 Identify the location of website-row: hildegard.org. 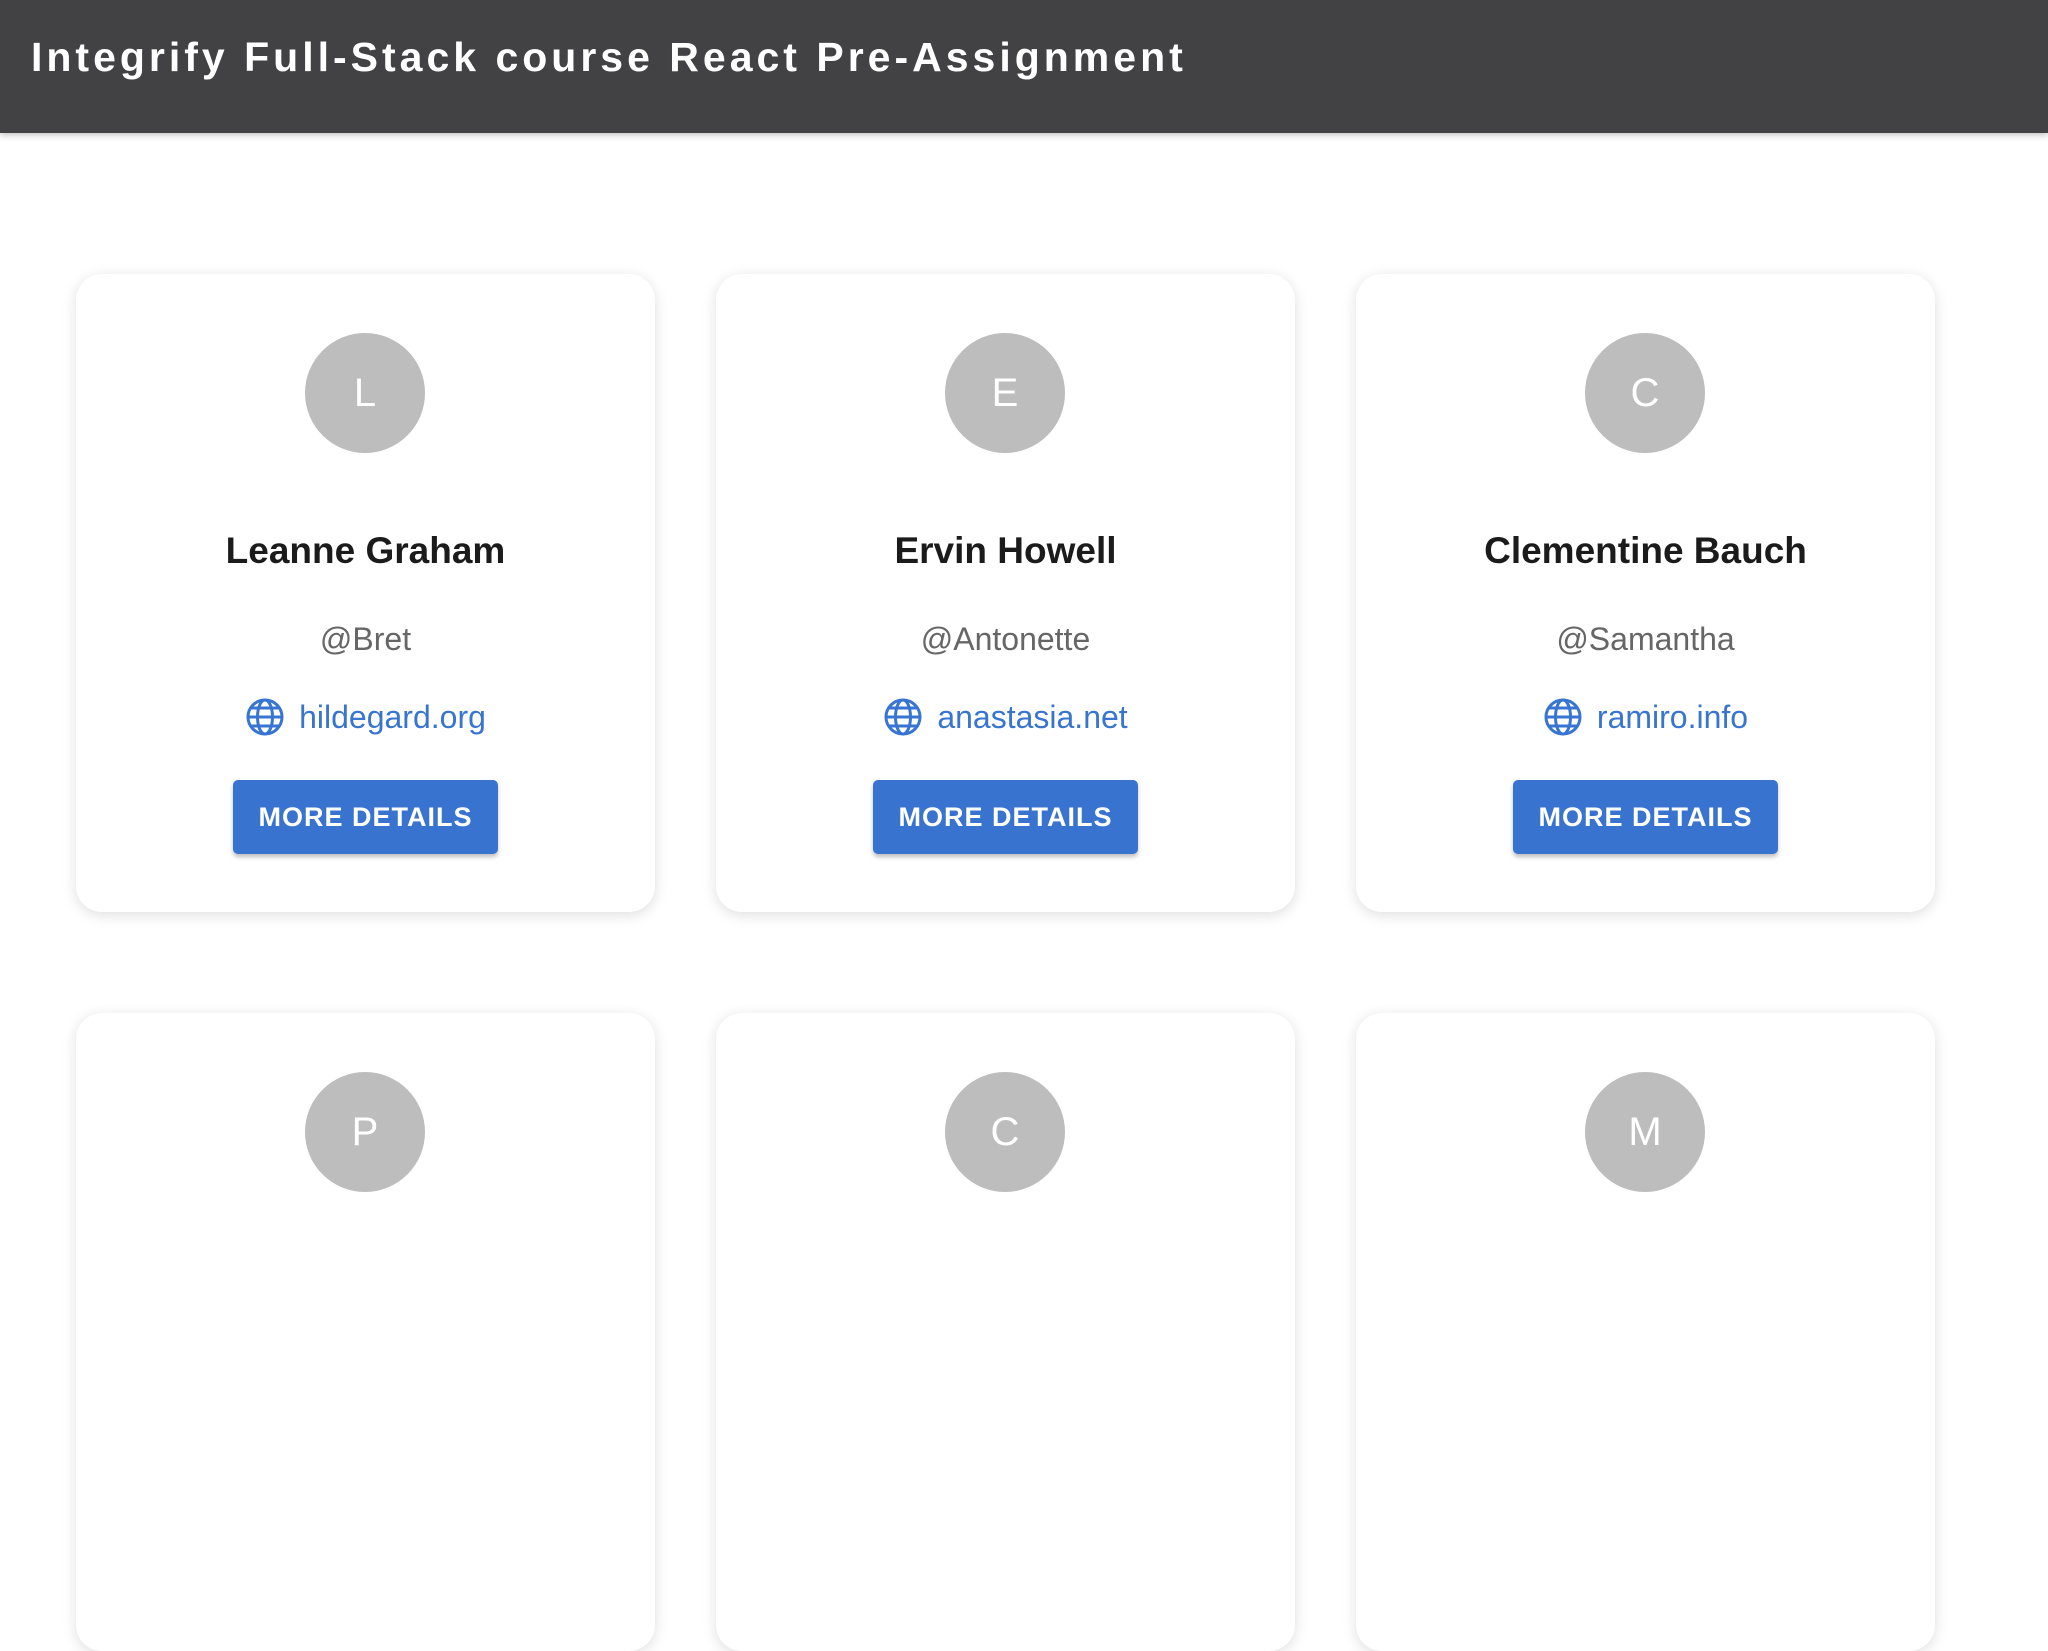
(365, 717).